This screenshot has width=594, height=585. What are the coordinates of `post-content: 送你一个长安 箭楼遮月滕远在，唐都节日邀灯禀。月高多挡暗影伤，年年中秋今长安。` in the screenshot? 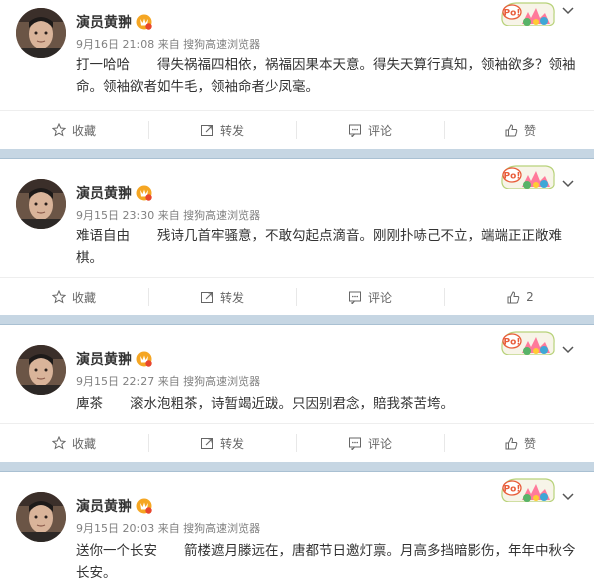 It's located at (326, 562).